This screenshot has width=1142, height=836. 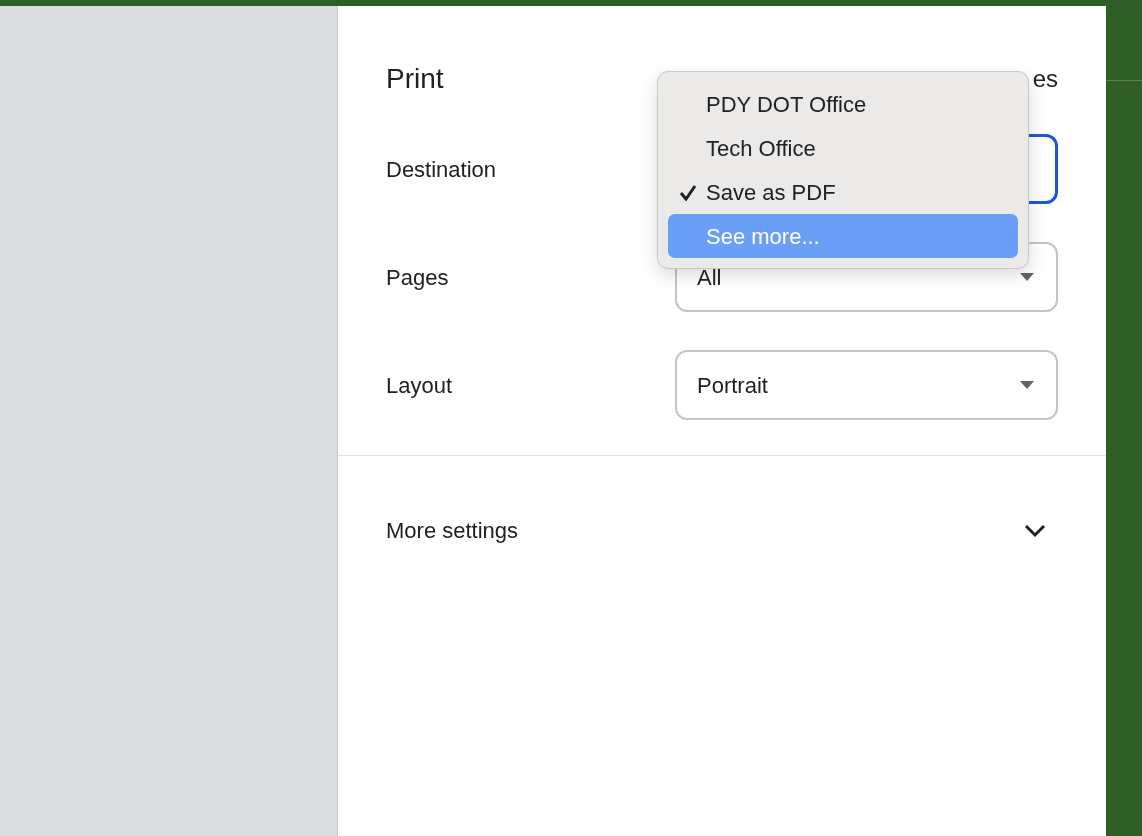 I want to click on setting-label: Destination, so click(x=442, y=169).